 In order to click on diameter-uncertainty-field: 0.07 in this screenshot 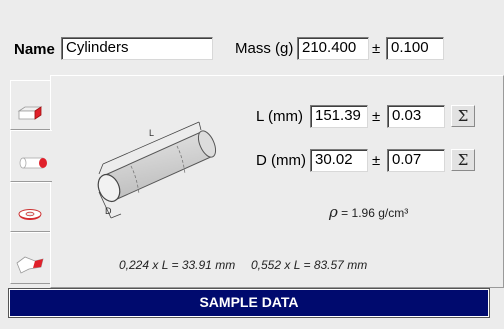, I will do `click(416, 160)`.